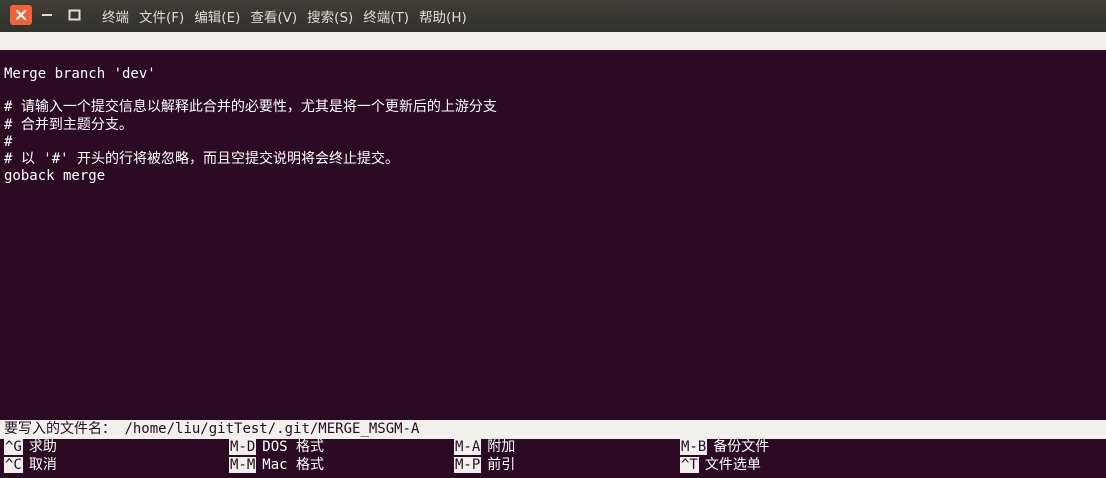  Describe the element at coordinates (161, 16) in the screenshot. I see `menu-file: 文件(F)` at that location.